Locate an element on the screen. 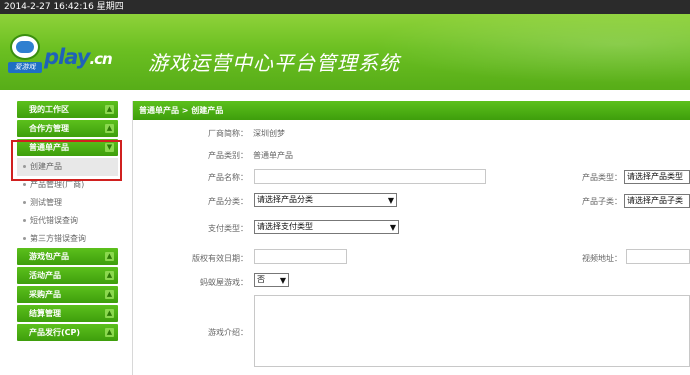  annotation-highlight is located at coordinates (66, 160).